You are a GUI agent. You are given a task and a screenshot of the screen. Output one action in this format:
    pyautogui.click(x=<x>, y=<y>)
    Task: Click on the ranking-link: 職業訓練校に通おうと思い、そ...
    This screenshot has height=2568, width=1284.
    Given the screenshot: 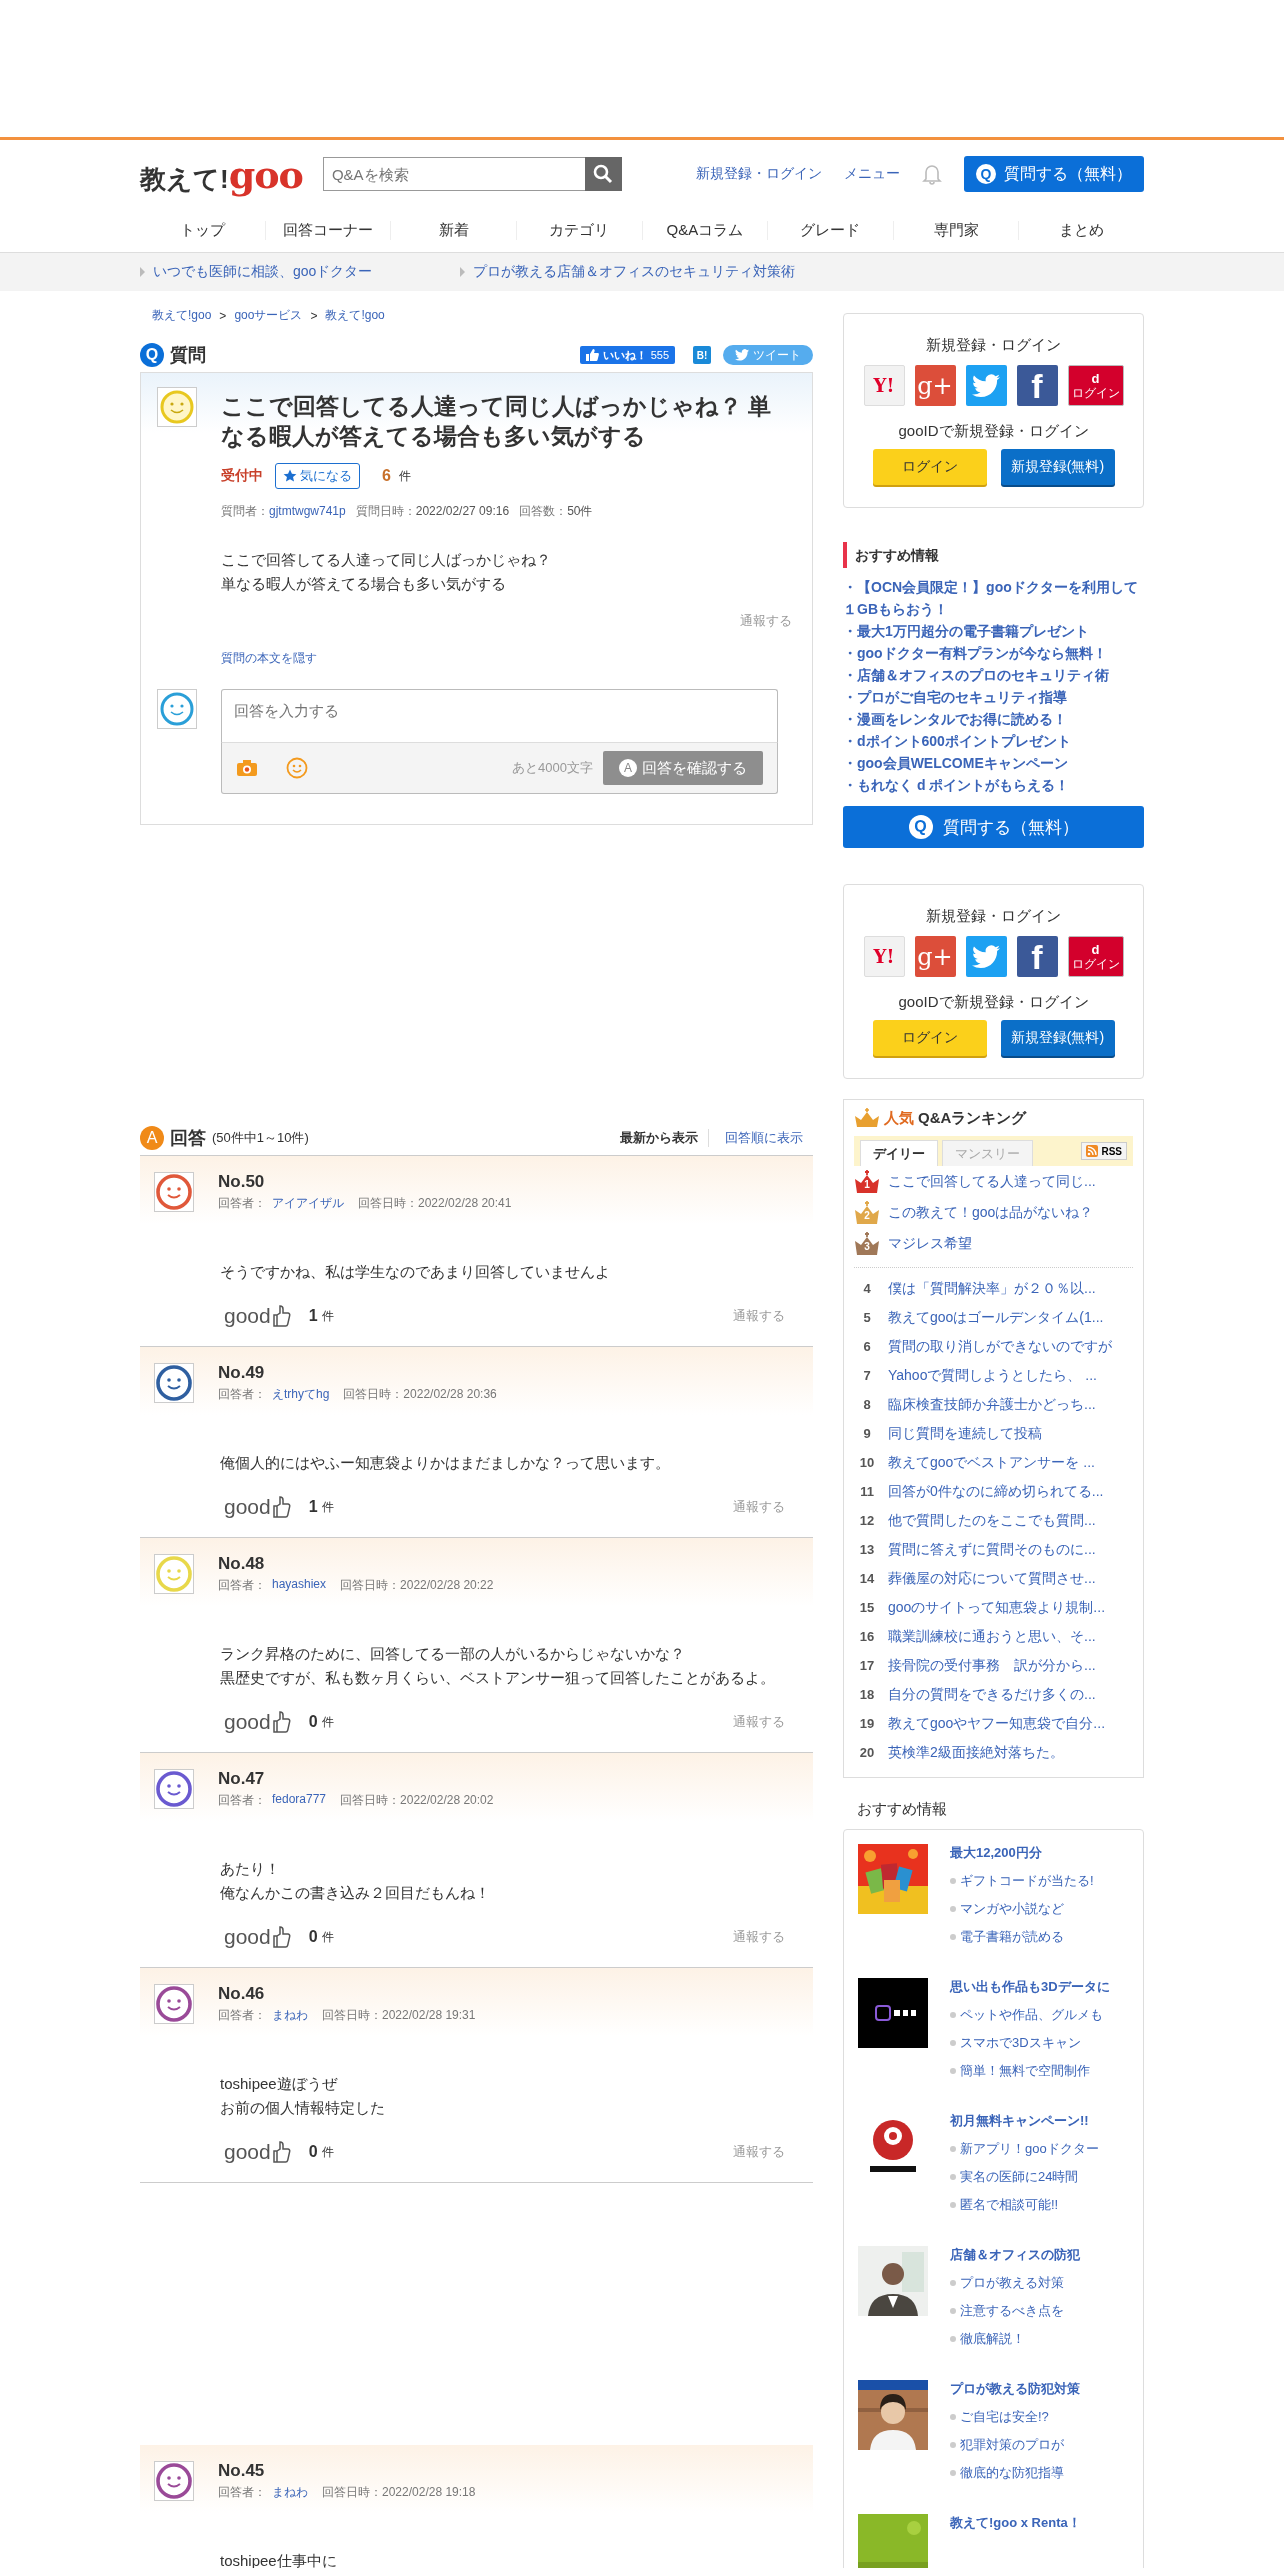 What is the action you would take?
    pyautogui.click(x=992, y=1636)
    